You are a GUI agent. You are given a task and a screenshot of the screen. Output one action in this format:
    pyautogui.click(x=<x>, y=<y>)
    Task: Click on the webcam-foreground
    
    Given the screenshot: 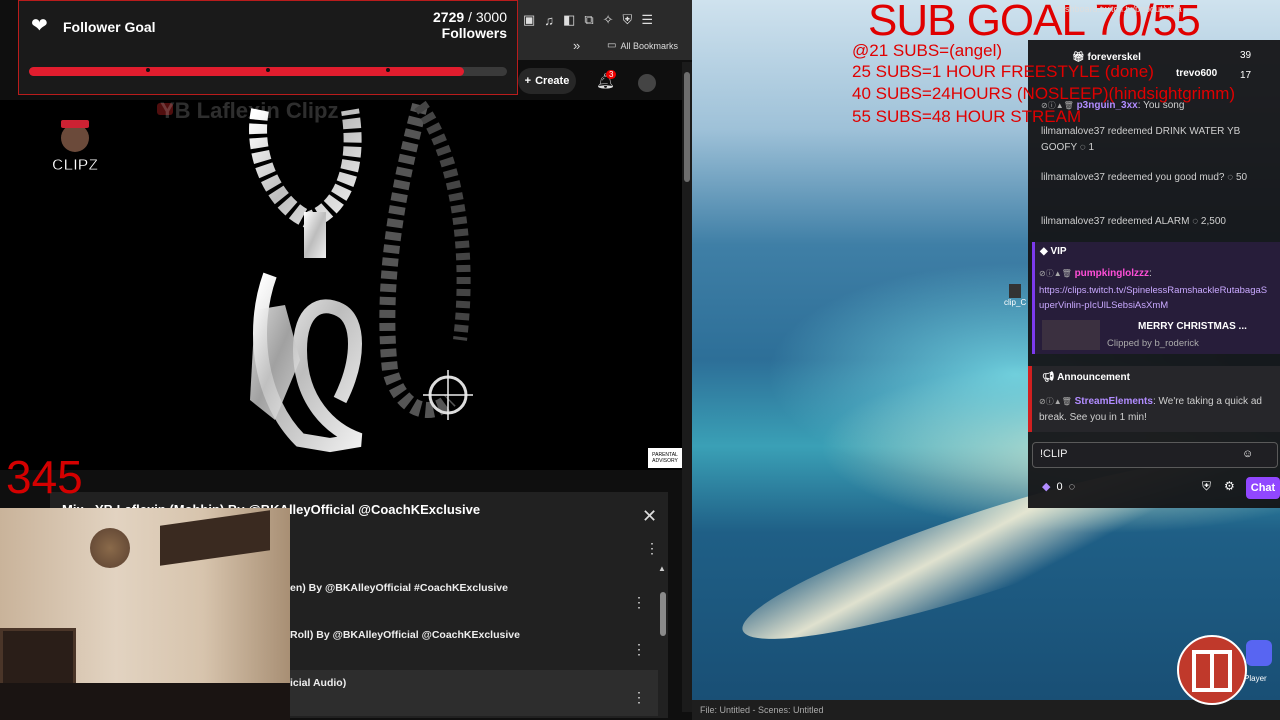 What is the action you would take?
    pyautogui.click(x=145, y=701)
    